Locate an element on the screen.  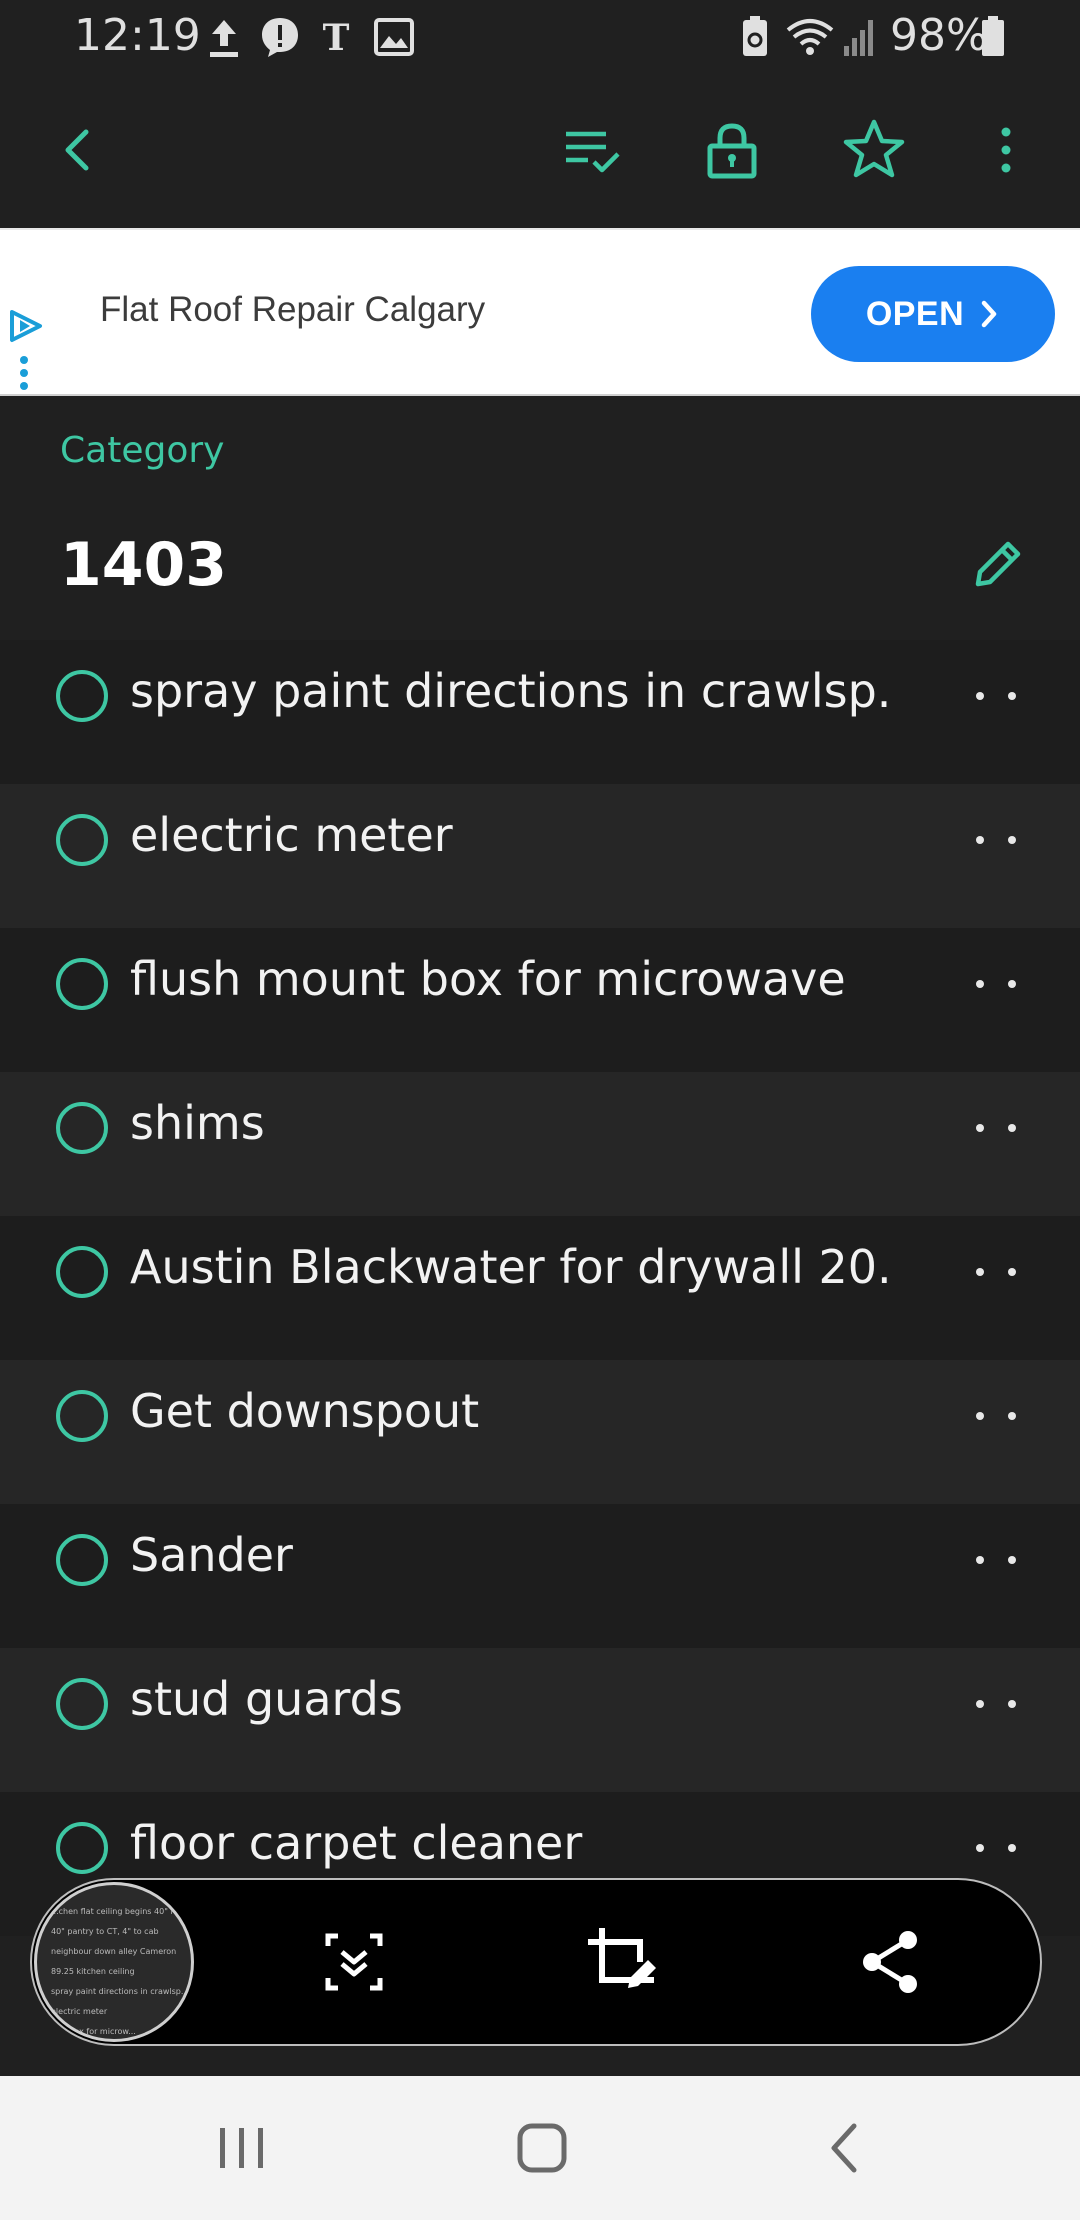
recents-button is located at coordinates (242, 2148).